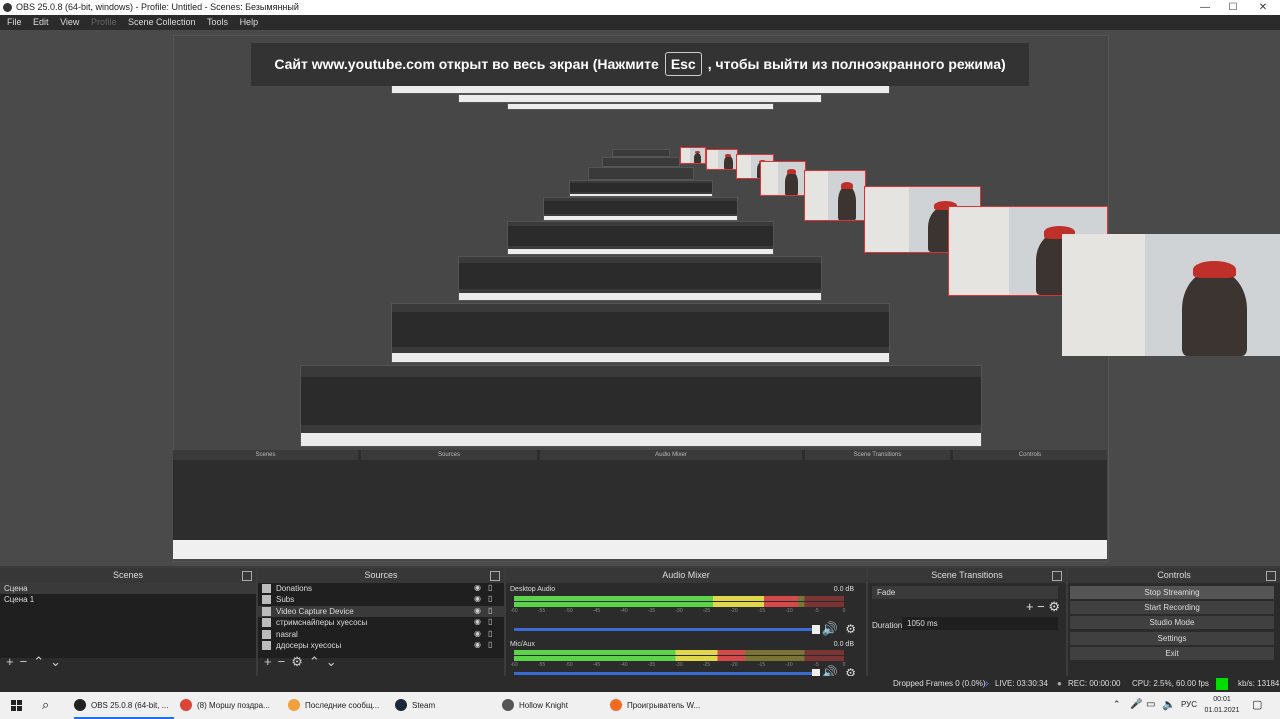 The height and width of the screenshot is (719, 1280). I want to click on donationalerts-icon, so click(294, 705).